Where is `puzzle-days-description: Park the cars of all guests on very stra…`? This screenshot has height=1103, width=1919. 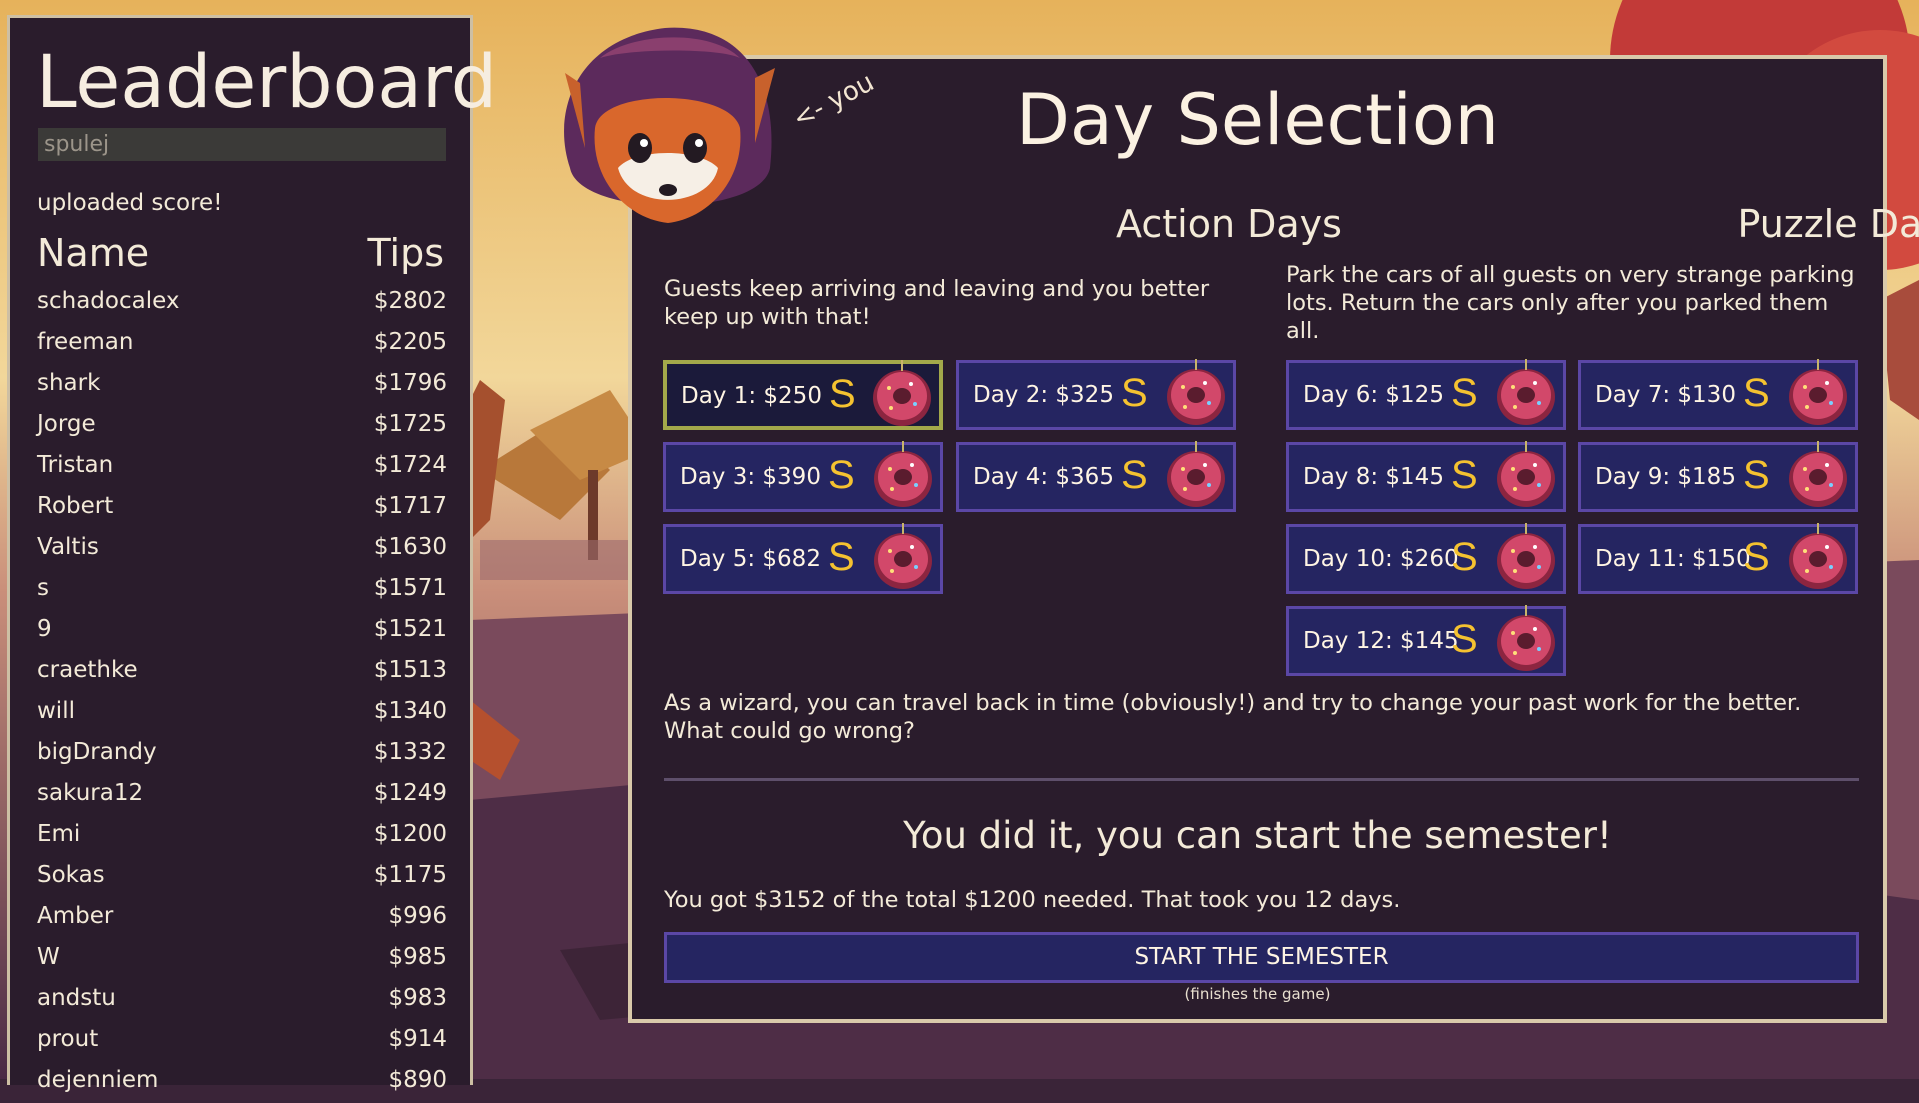 puzzle-days-description: Park the cars of all guests on very stra… is located at coordinates (1570, 303).